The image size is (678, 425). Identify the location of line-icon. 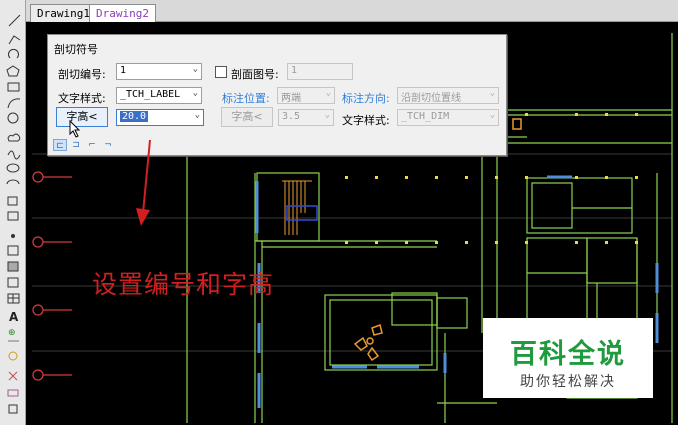
(14, 20).